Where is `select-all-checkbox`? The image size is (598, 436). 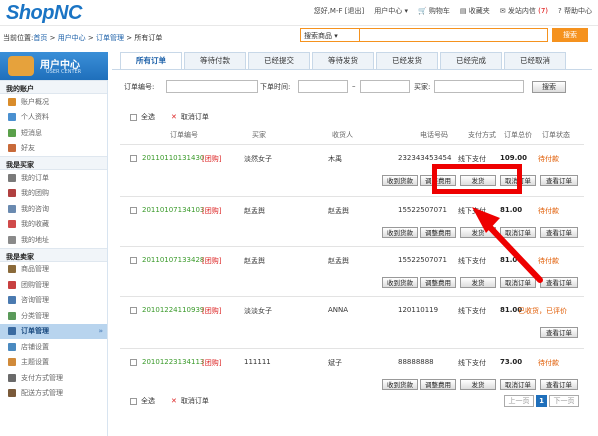 select-all-checkbox is located at coordinates (133, 117).